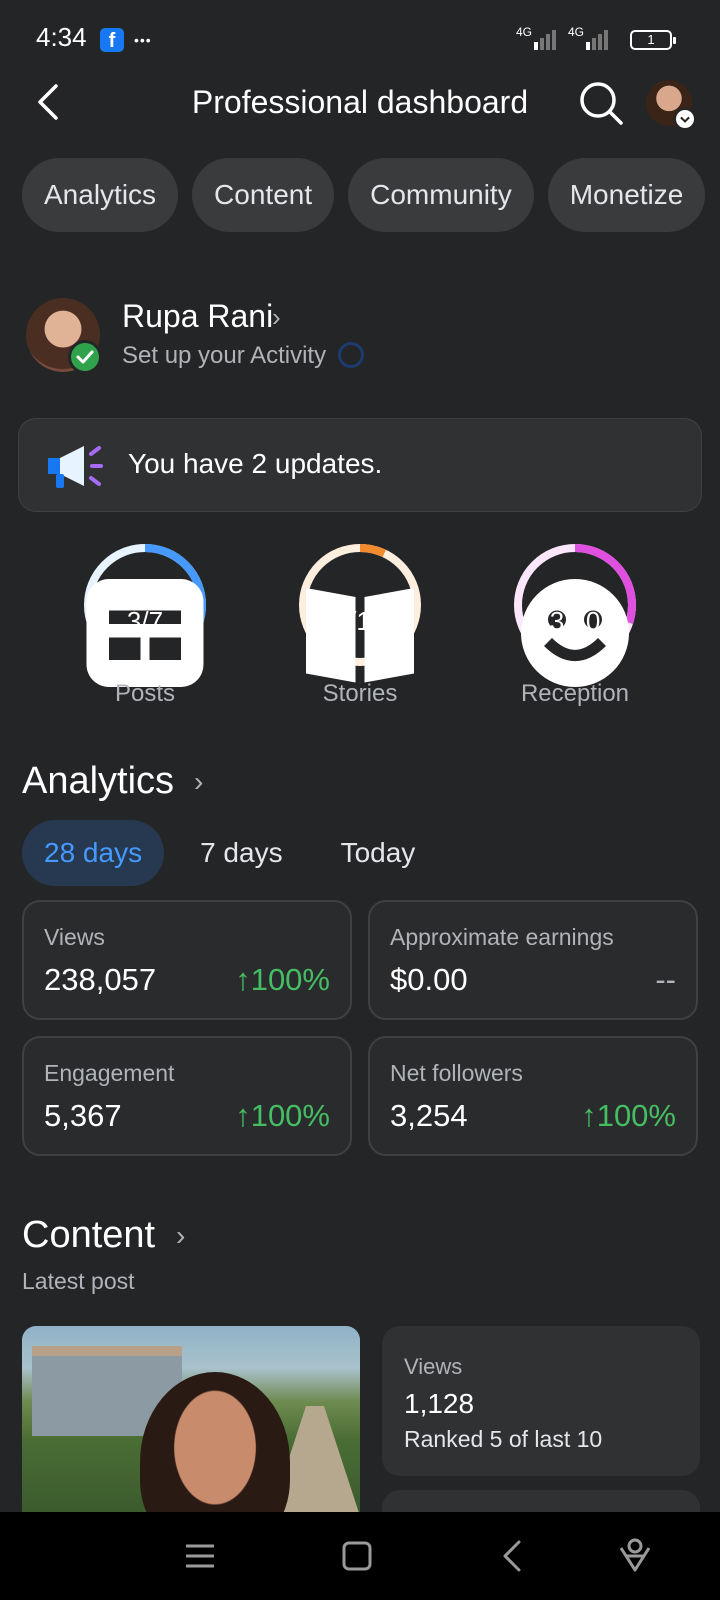  I want to click on earnings-stat-card: Approximate earnings $0.00 --, so click(533, 960).